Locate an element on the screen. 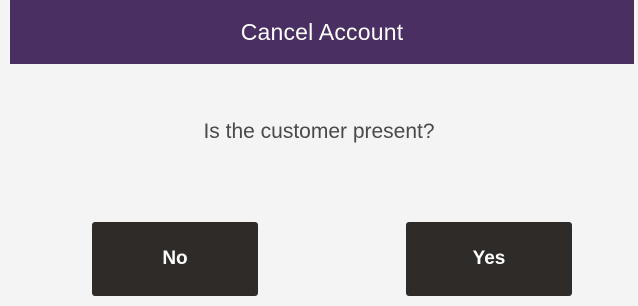 This screenshot has width=638, height=306. yes-button-label: Yes is located at coordinates (489, 258).